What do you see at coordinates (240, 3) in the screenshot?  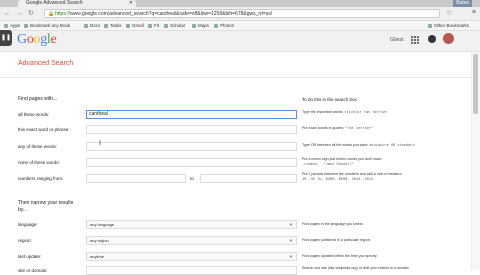 I see `tab-strip: Google Advanced Search ✕ Bates` at bounding box center [240, 3].